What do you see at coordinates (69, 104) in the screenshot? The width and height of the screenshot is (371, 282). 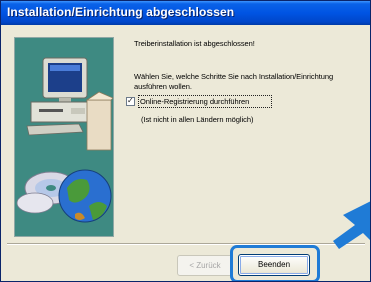 I see `desktop-computer-icon` at bounding box center [69, 104].